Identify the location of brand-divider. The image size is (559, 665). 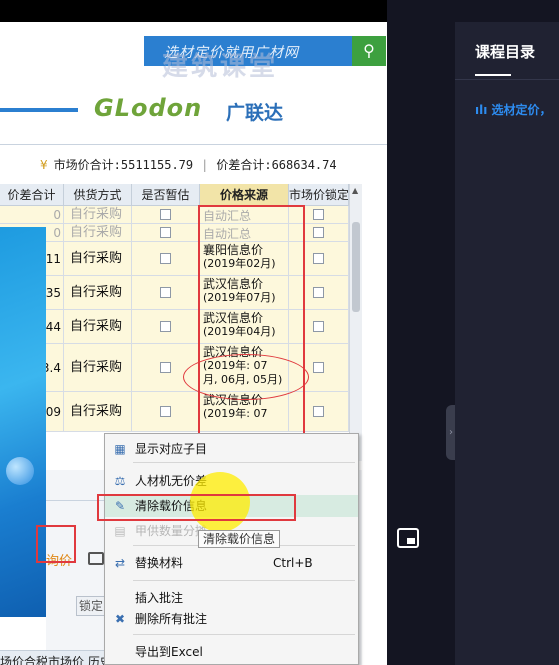
(39, 110).